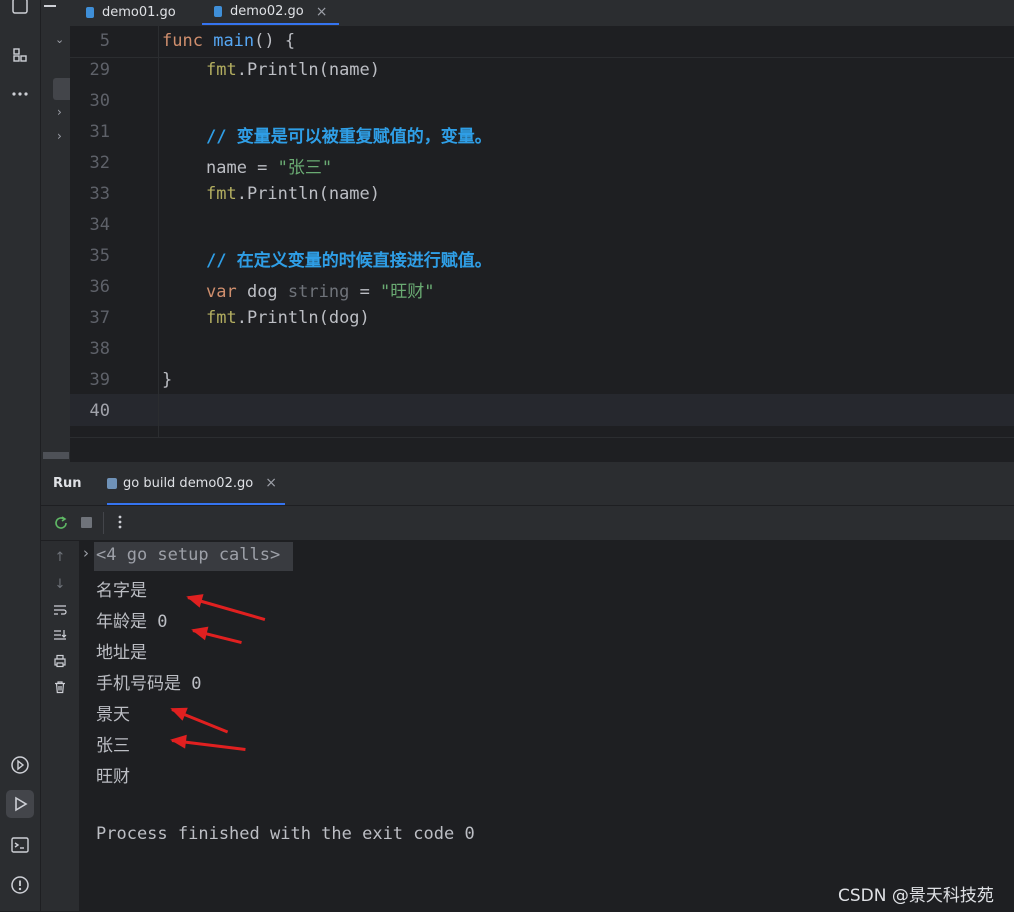 The width and height of the screenshot is (1014, 912). What do you see at coordinates (20, 455) in the screenshot?
I see `activity-bar` at bounding box center [20, 455].